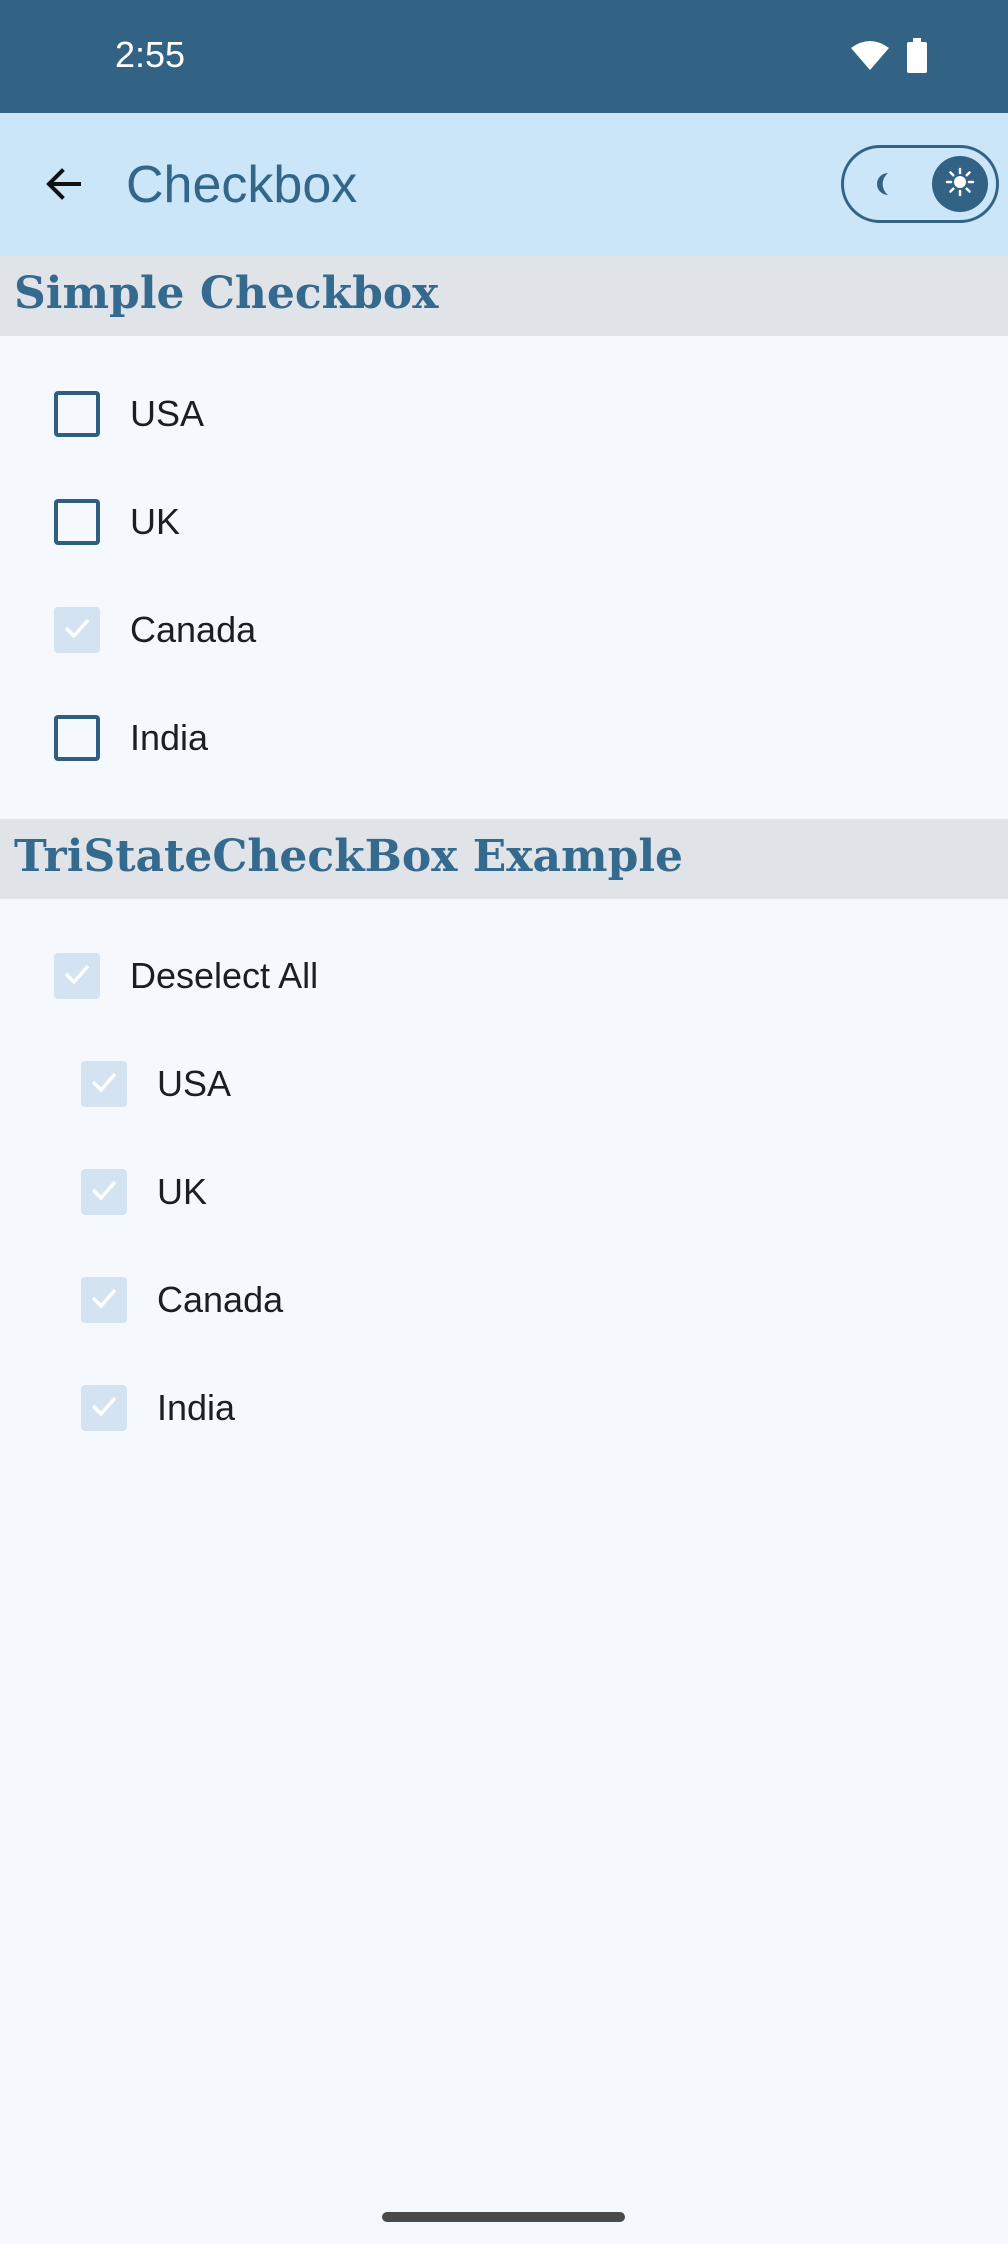 This screenshot has width=1008, height=2244. I want to click on simple-checkbox-row: UK, so click(117, 522).